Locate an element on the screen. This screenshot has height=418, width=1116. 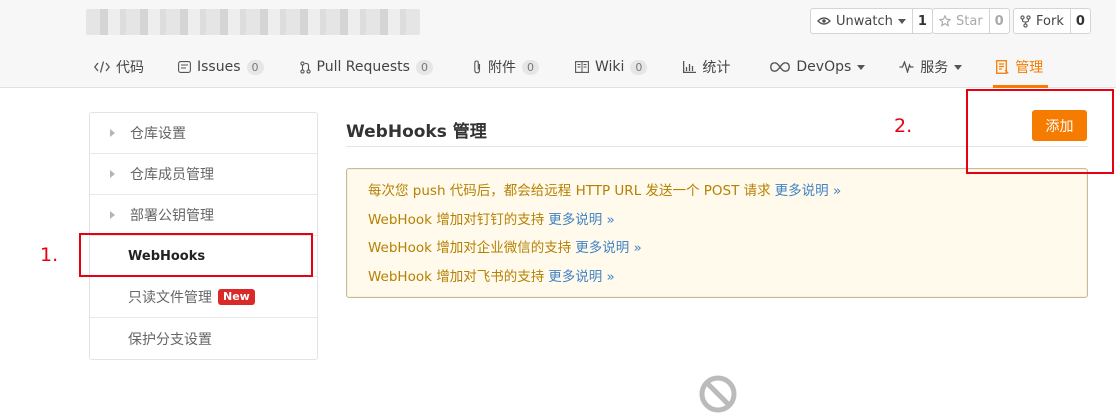
star-button: Star 0 is located at coordinates (971, 21).